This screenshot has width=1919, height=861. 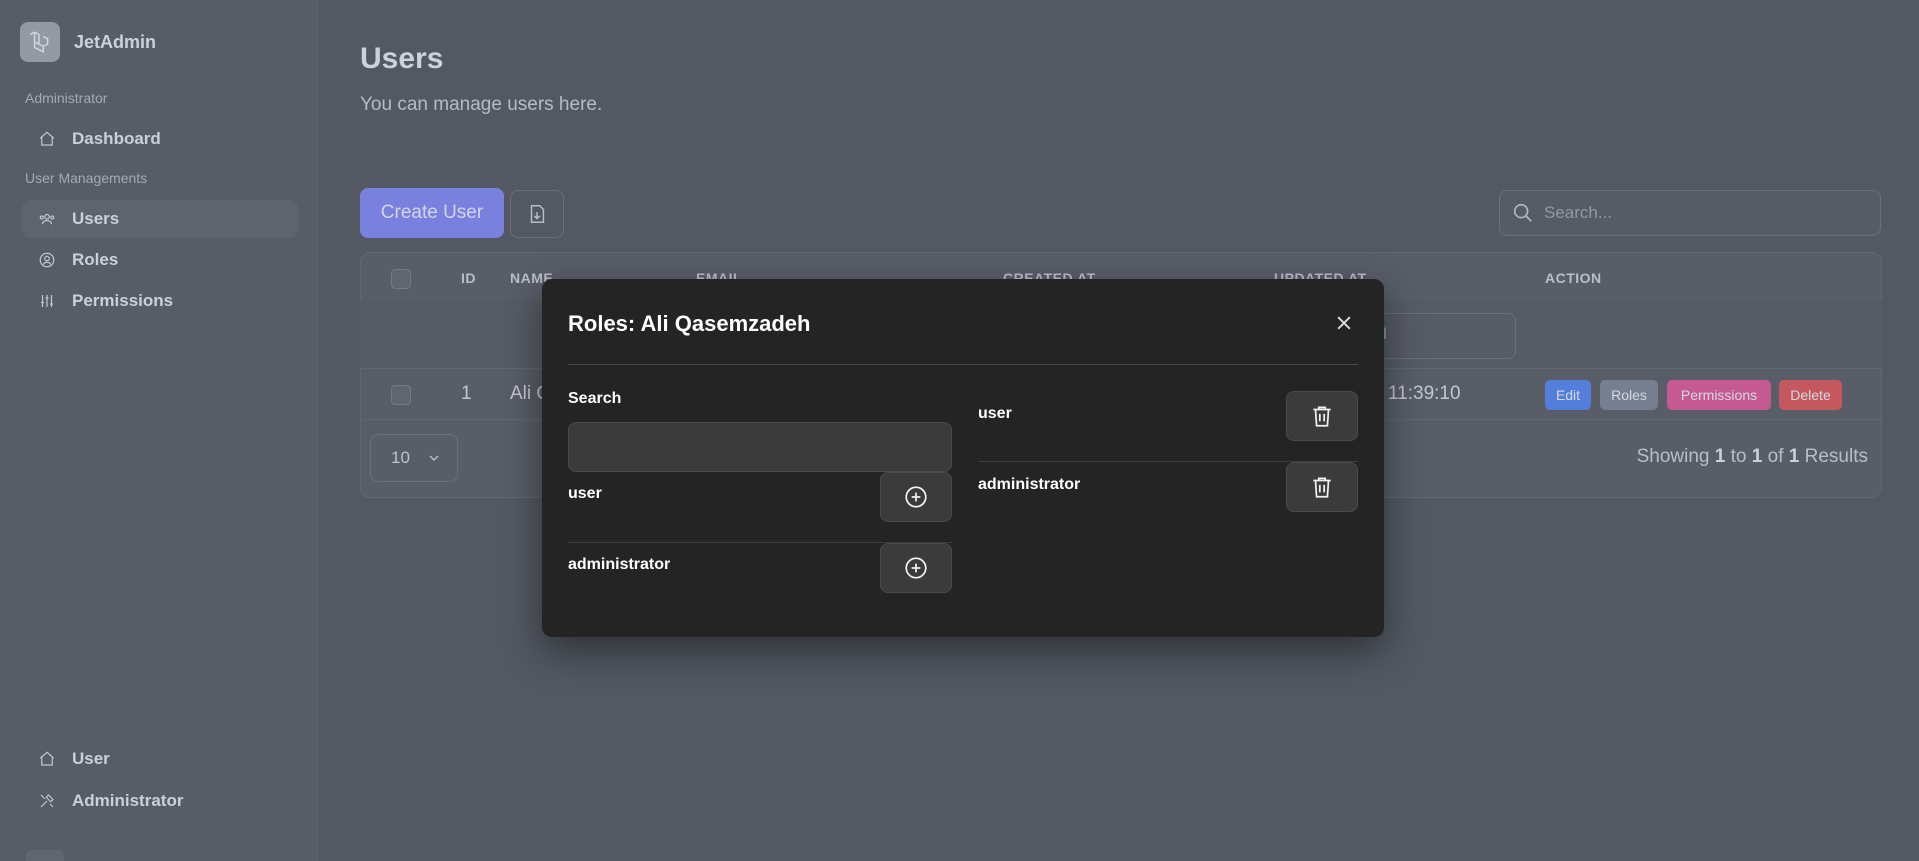 I want to click on modal-title: Roles: Ali Qasemzadeh, so click(x=689, y=323).